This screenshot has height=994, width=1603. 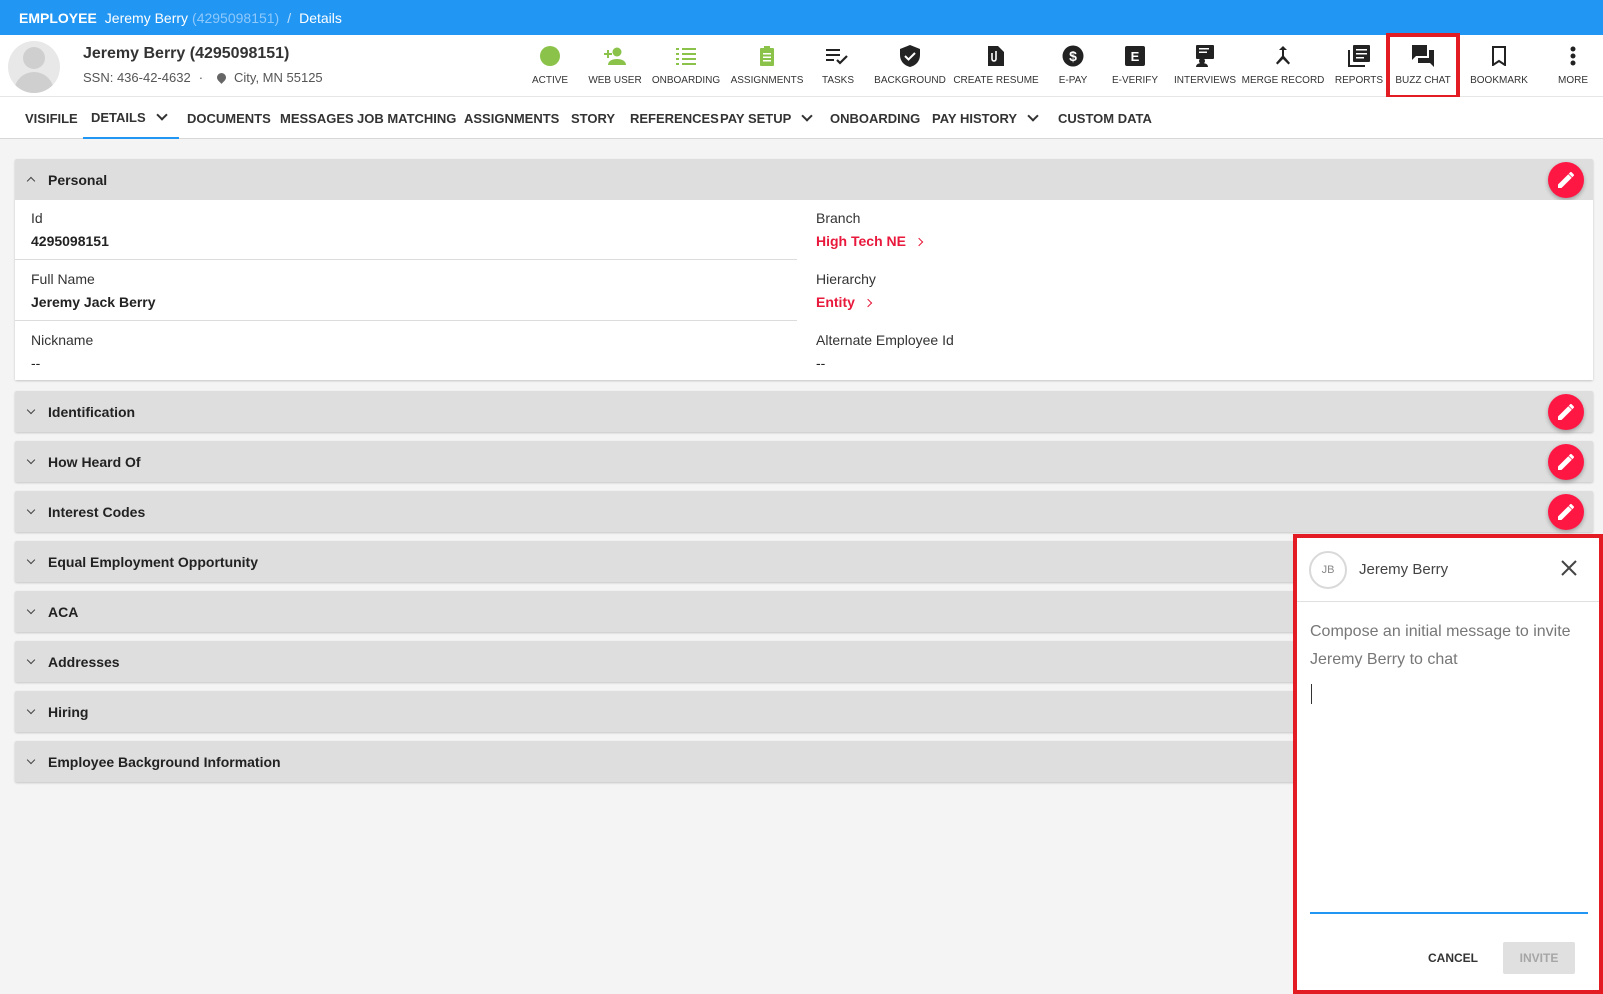 I want to click on breadcrumb-employee-name: Jeremy Berry, so click(x=146, y=18).